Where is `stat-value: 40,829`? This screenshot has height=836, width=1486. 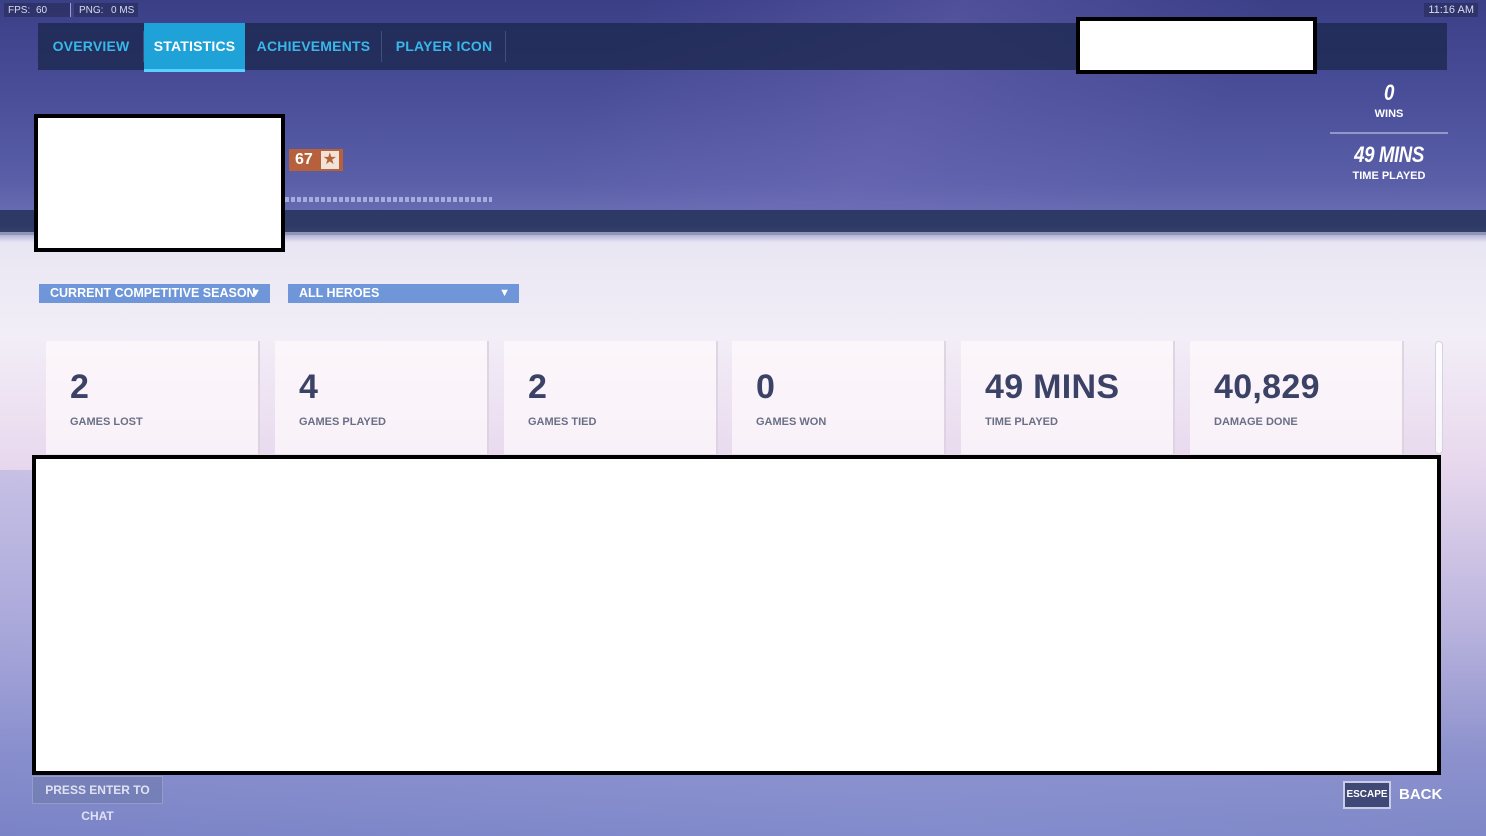
stat-value: 40,829 is located at coordinates (1267, 387).